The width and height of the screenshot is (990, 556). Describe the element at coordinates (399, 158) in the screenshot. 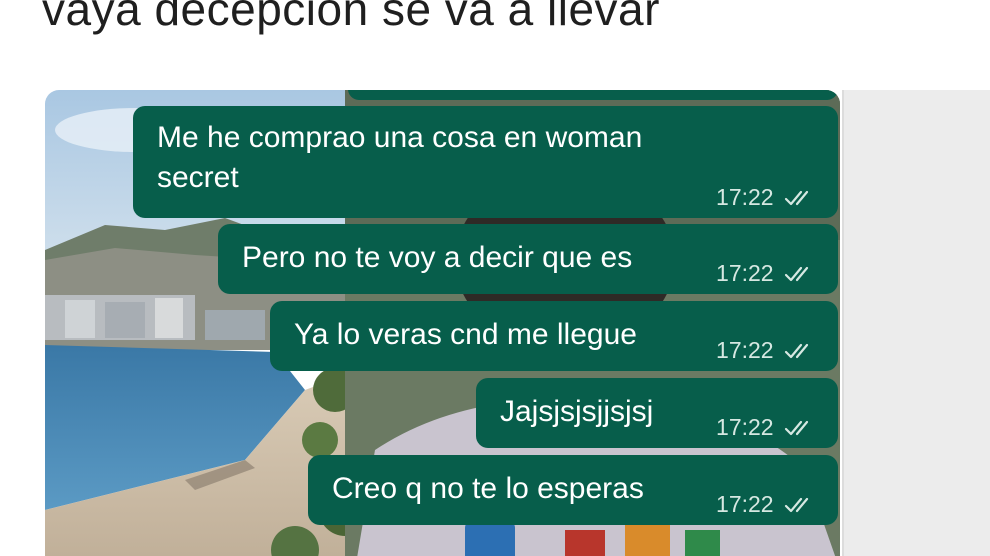

I see `message-text: Me he comprao una cosa en woman secret` at that location.